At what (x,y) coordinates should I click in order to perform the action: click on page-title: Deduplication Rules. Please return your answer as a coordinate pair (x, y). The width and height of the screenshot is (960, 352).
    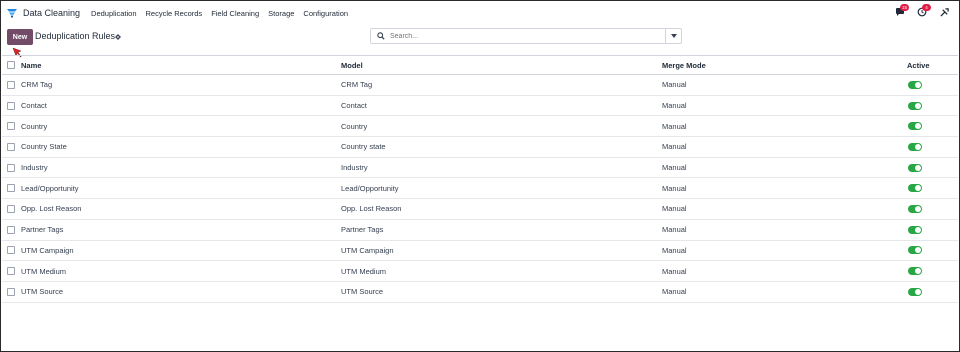
    Looking at the image, I should click on (75, 36).